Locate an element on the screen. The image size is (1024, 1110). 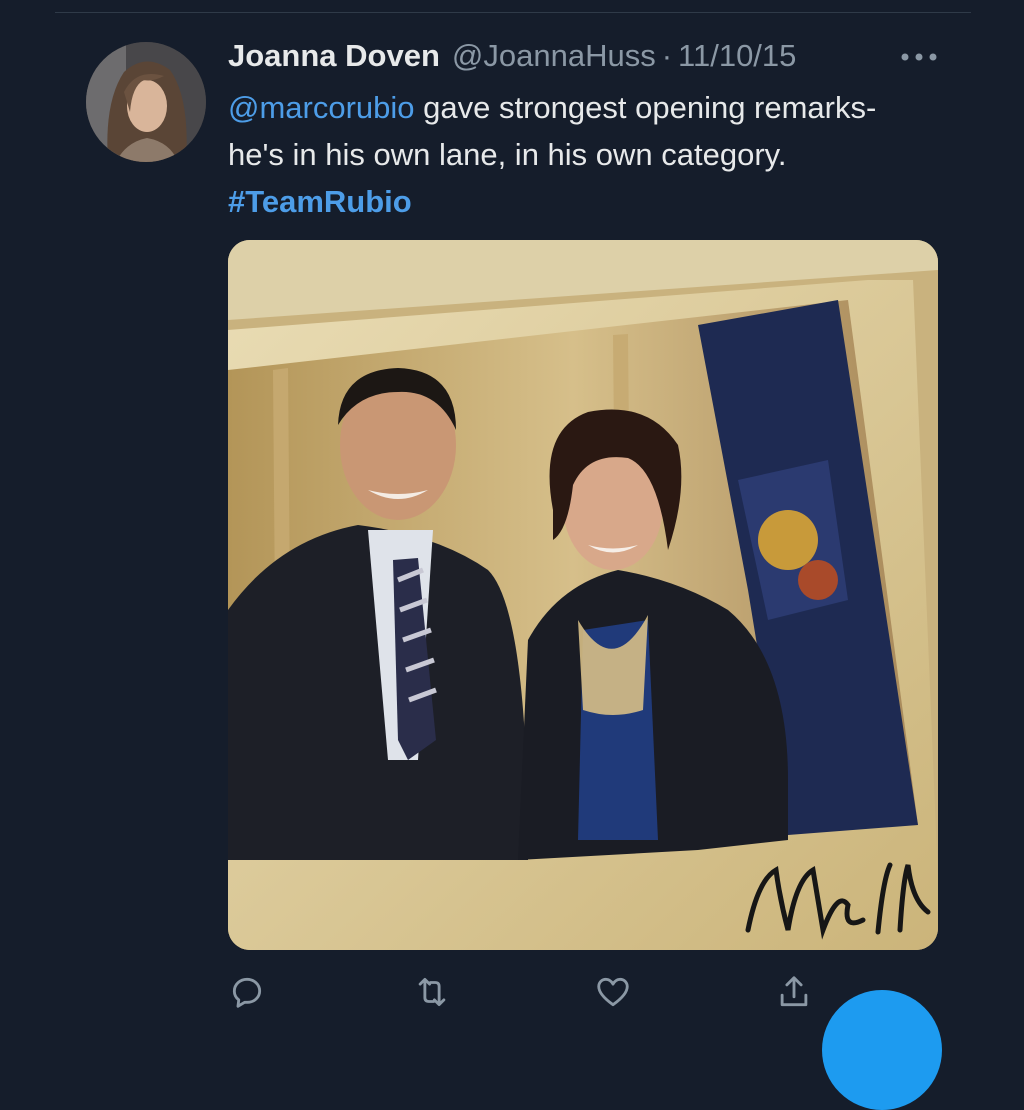
mention-link: @marcorubio is located at coordinates (321, 107).